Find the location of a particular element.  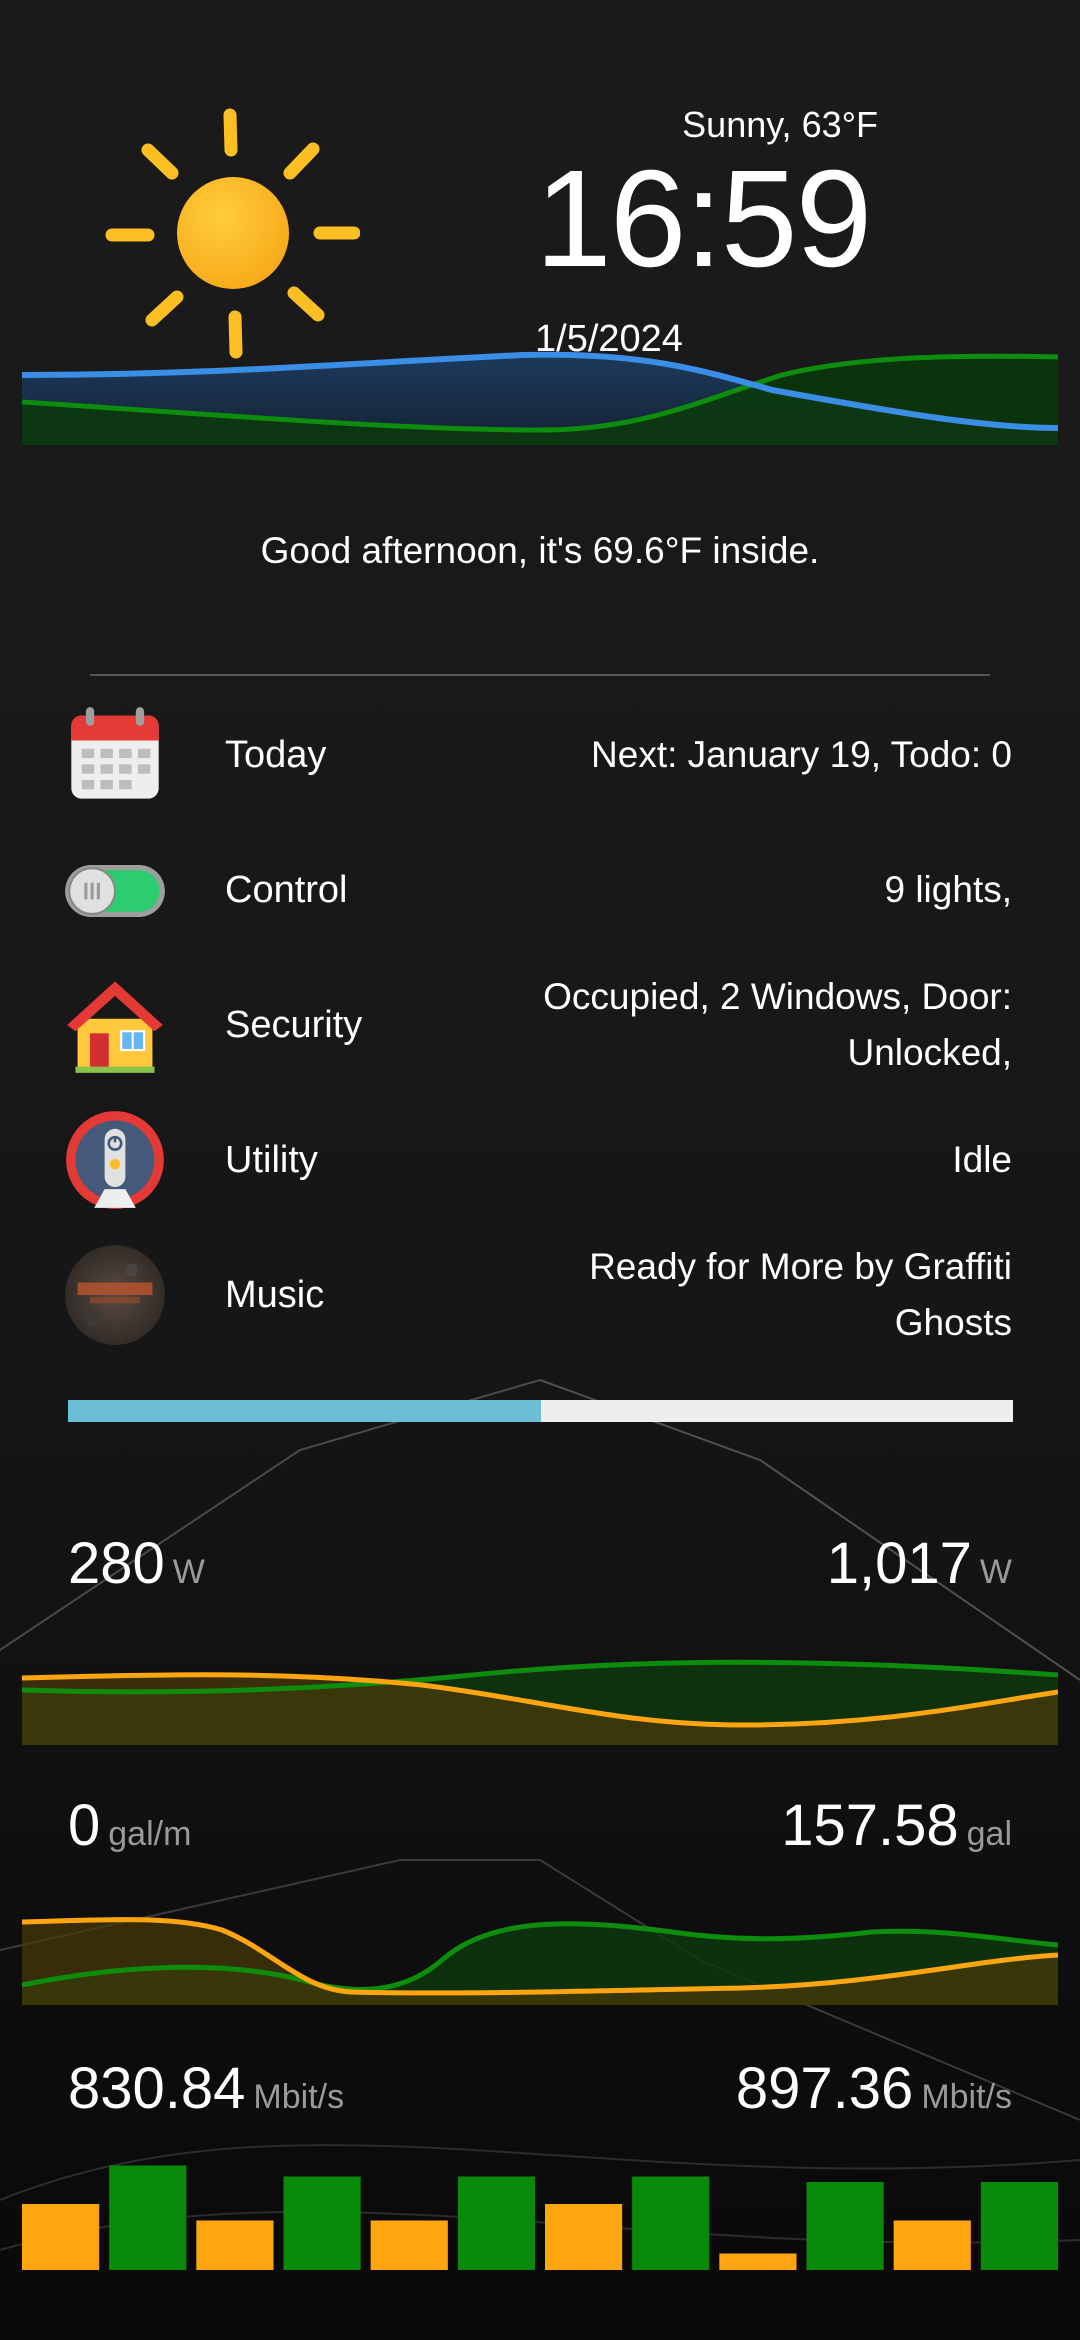

network-download: 830.84 Mbit/s is located at coordinates (206, 2088).